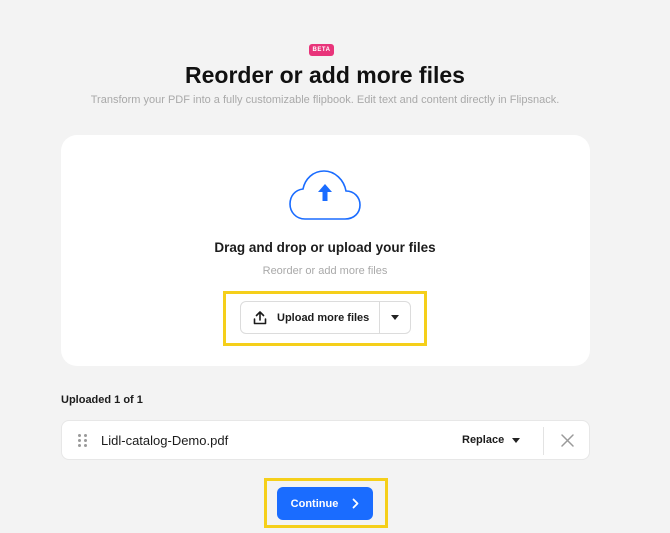 The image size is (670, 533). I want to click on replace-dropdown: Replace, so click(491, 440).